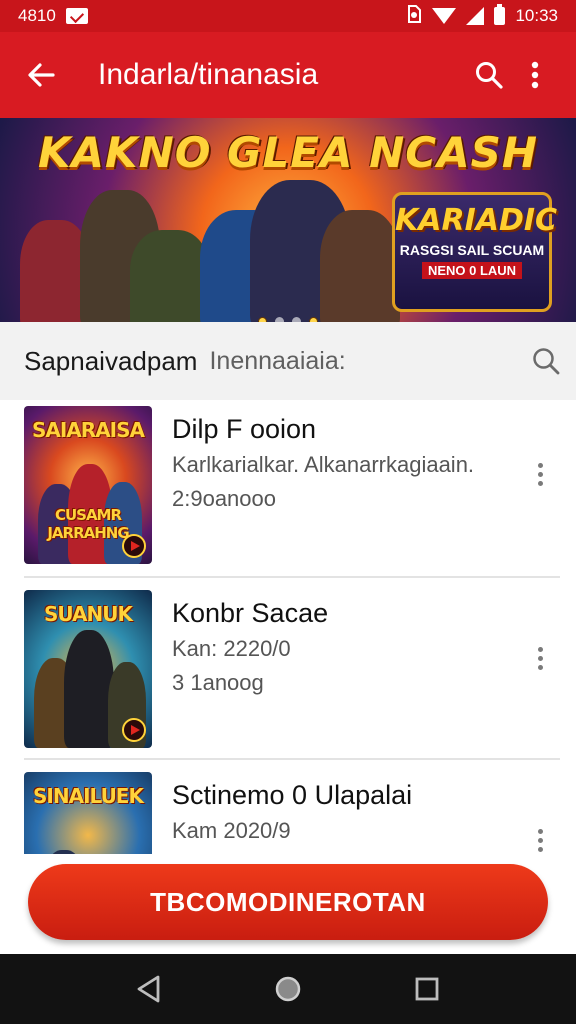 This screenshot has height=1024, width=576. I want to click on signal-icon, so click(475, 16).